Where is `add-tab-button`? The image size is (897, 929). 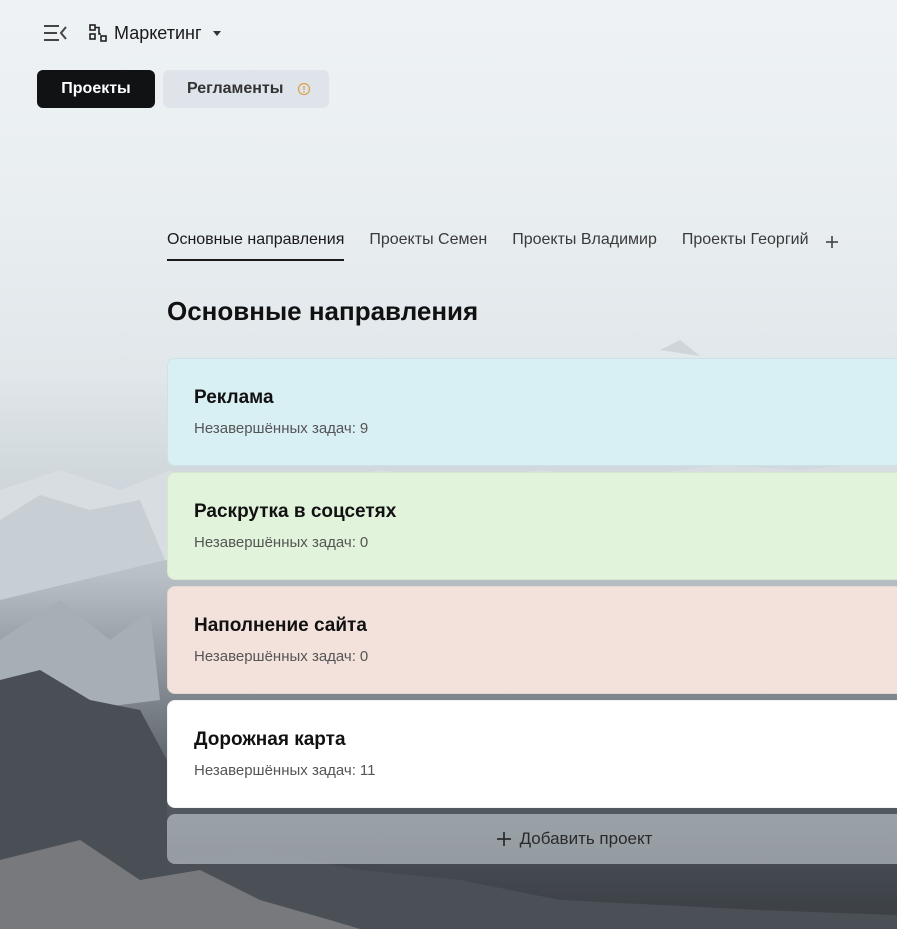
add-tab-button is located at coordinates (832, 242).